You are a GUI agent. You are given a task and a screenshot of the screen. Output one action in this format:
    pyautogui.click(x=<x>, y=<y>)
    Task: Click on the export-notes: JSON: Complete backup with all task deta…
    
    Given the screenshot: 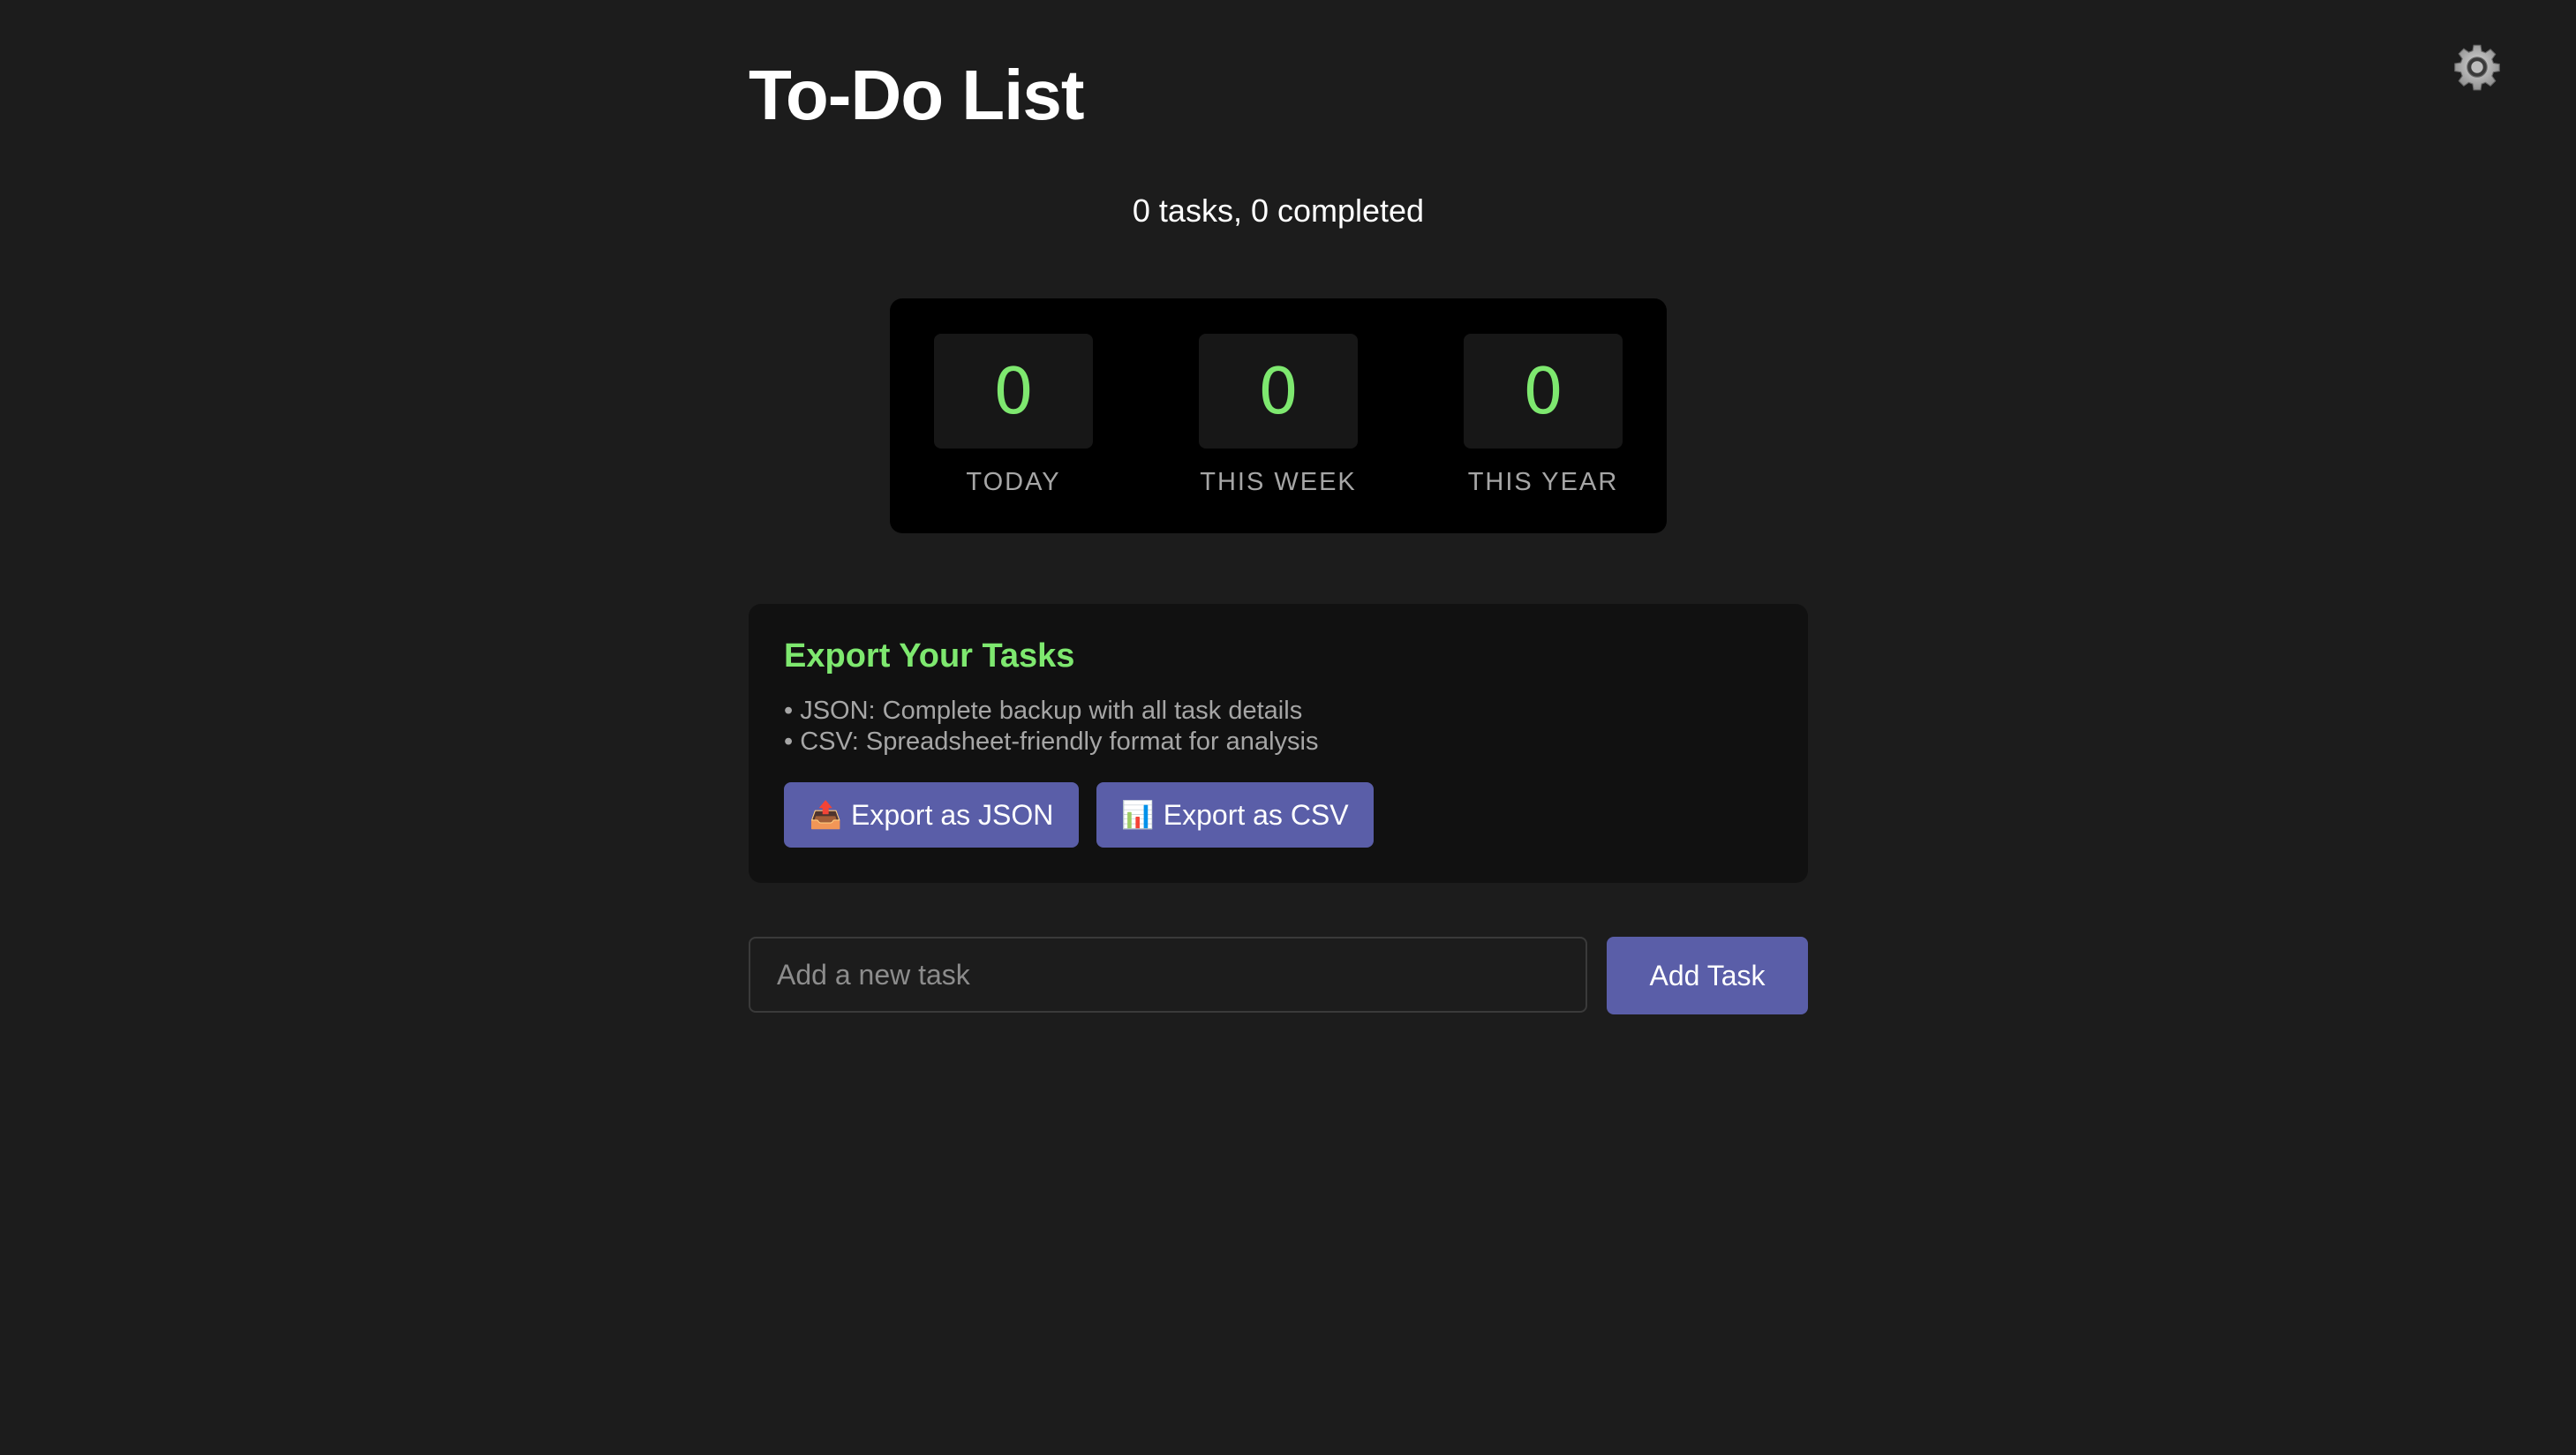 What is the action you would take?
    pyautogui.click(x=1051, y=727)
    